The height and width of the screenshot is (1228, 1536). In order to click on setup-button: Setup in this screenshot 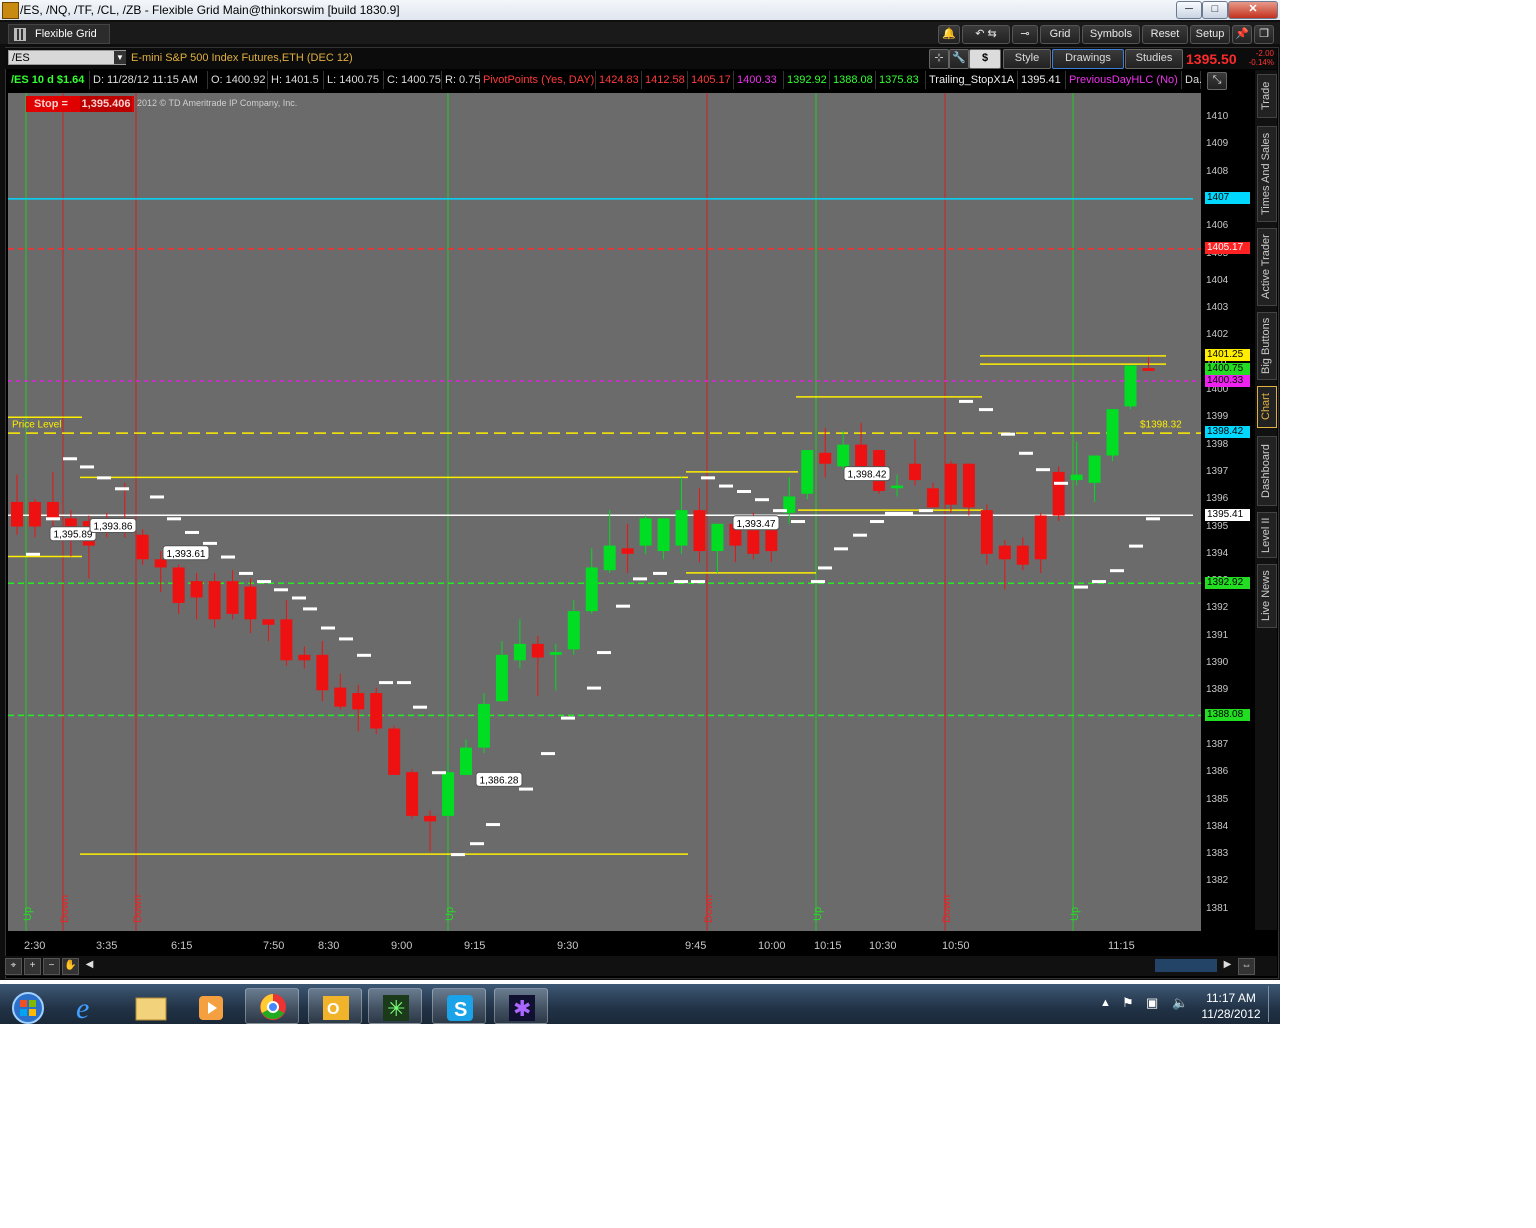, I will do `click(1210, 34)`.